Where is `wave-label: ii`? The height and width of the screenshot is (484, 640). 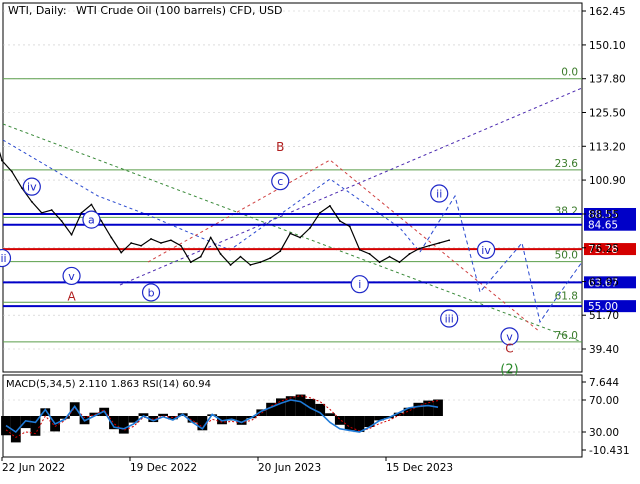
wave-label: ii is located at coordinates (439, 194).